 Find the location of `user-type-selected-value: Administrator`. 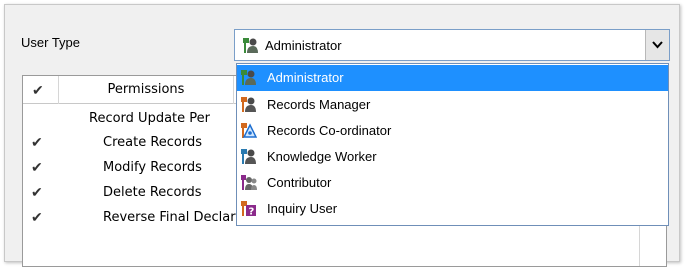

user-type-selected-value: Administrator is located at coordinates (303, 45).